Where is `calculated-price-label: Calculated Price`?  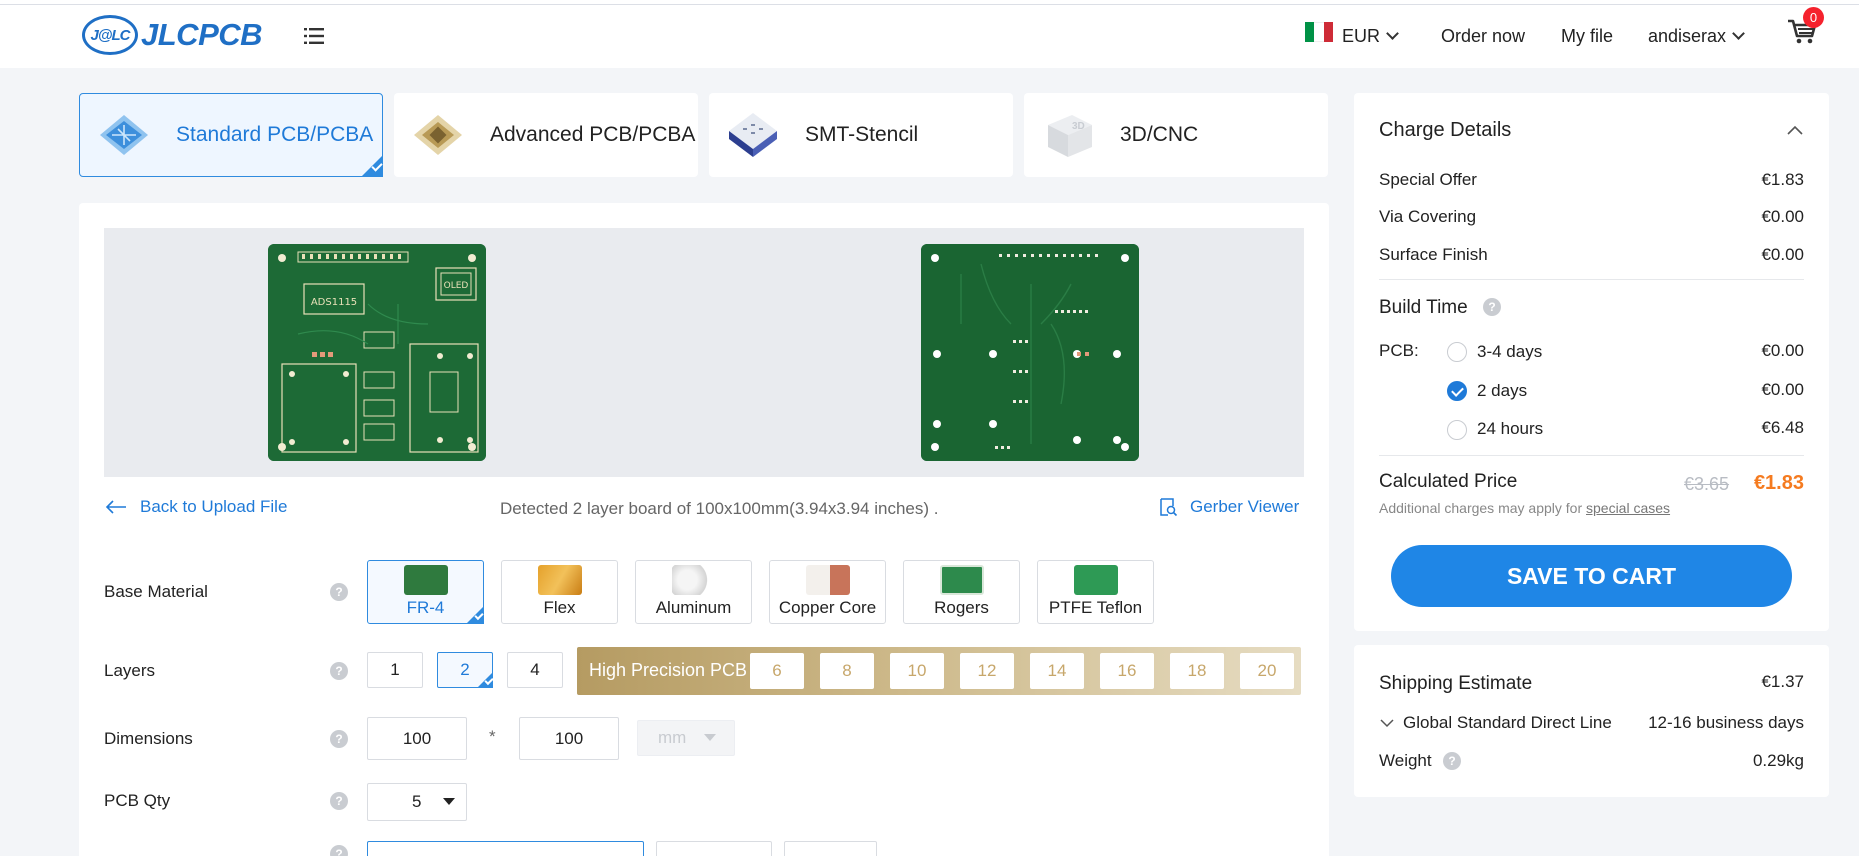 calculated-price-label: Calculated Price is located at coordinates (1448, 481).